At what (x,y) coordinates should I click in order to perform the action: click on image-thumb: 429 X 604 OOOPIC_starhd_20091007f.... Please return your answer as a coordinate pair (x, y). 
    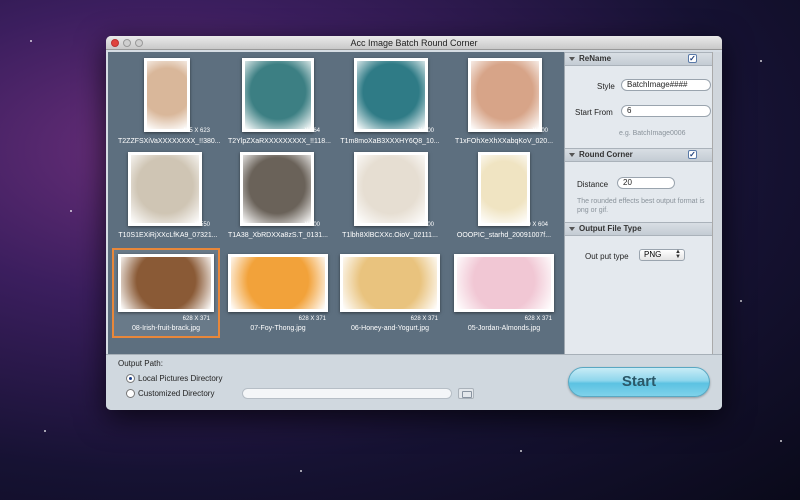
    Looking at the image, I should click on (504, 196).